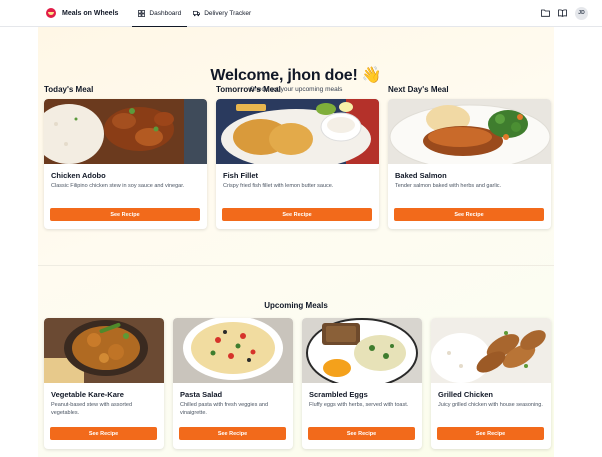  What do you see at coordinates (197, 13) in the screenshot?
I see `truck-icon` at bounding box center [197, 13].